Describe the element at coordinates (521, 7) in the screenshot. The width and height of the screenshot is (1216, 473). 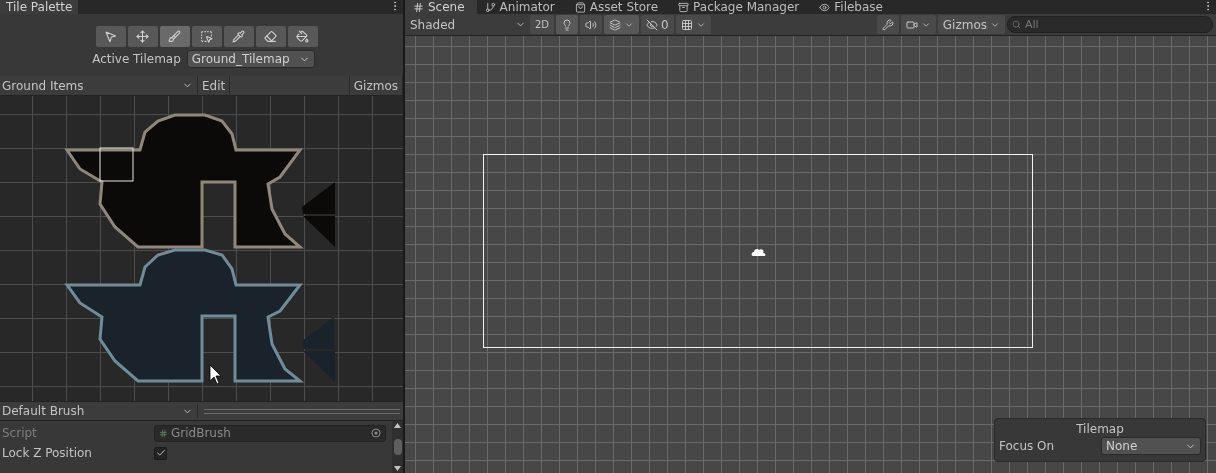
I see `window-tab: Animator` at that location.